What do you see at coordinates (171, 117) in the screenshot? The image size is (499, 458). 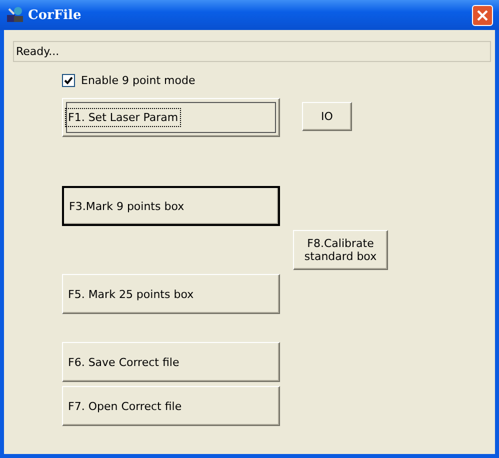 I see `action-button: F1. Set Laser Param` at bounding box center [171, 117].